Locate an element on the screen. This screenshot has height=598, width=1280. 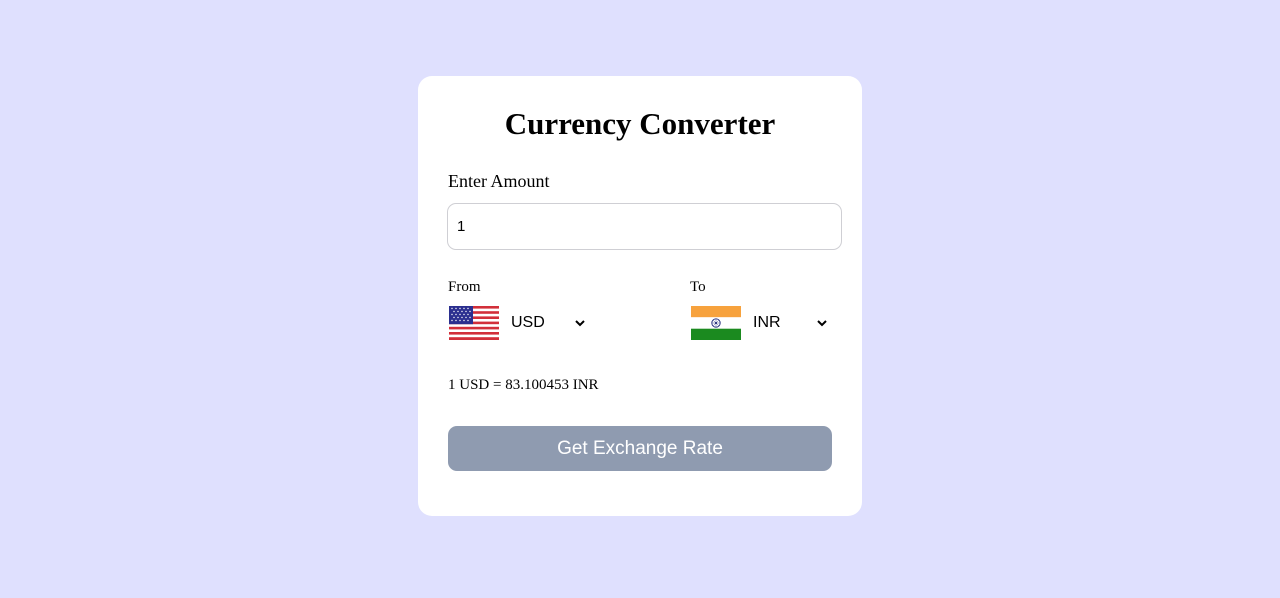
exchange-rate-result: 1 USD = 83.100453 INR is located at coordinates (523, 385).